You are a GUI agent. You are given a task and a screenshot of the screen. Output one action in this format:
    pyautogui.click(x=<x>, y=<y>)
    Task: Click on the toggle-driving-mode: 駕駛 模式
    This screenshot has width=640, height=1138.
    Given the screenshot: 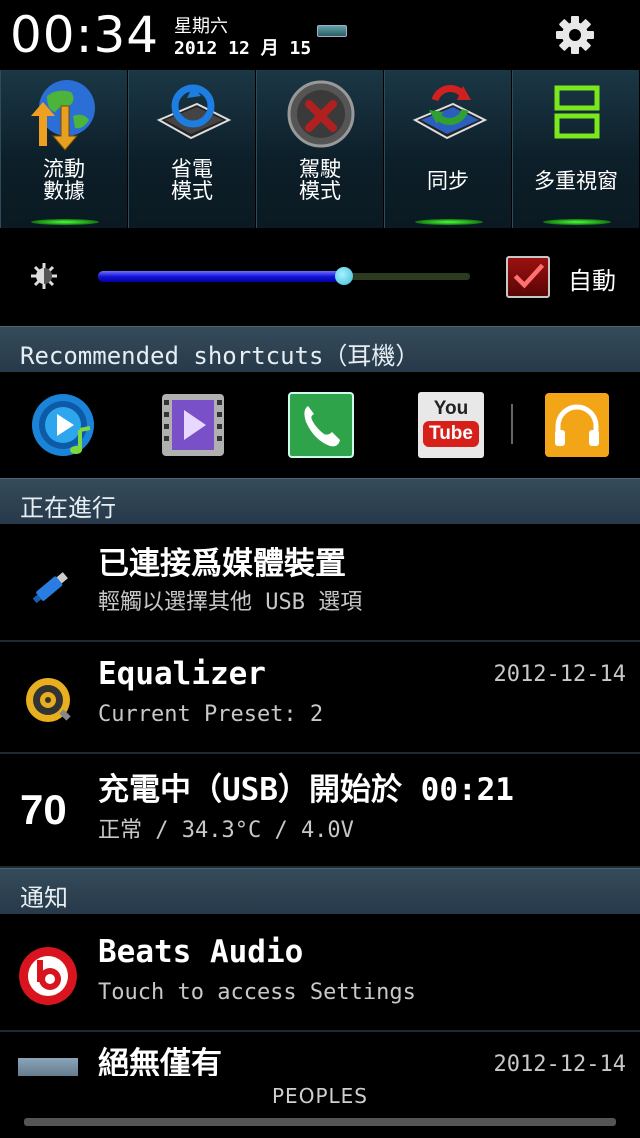 What is the action you would take?
    pyautogui.click(x=320, y=149)
    